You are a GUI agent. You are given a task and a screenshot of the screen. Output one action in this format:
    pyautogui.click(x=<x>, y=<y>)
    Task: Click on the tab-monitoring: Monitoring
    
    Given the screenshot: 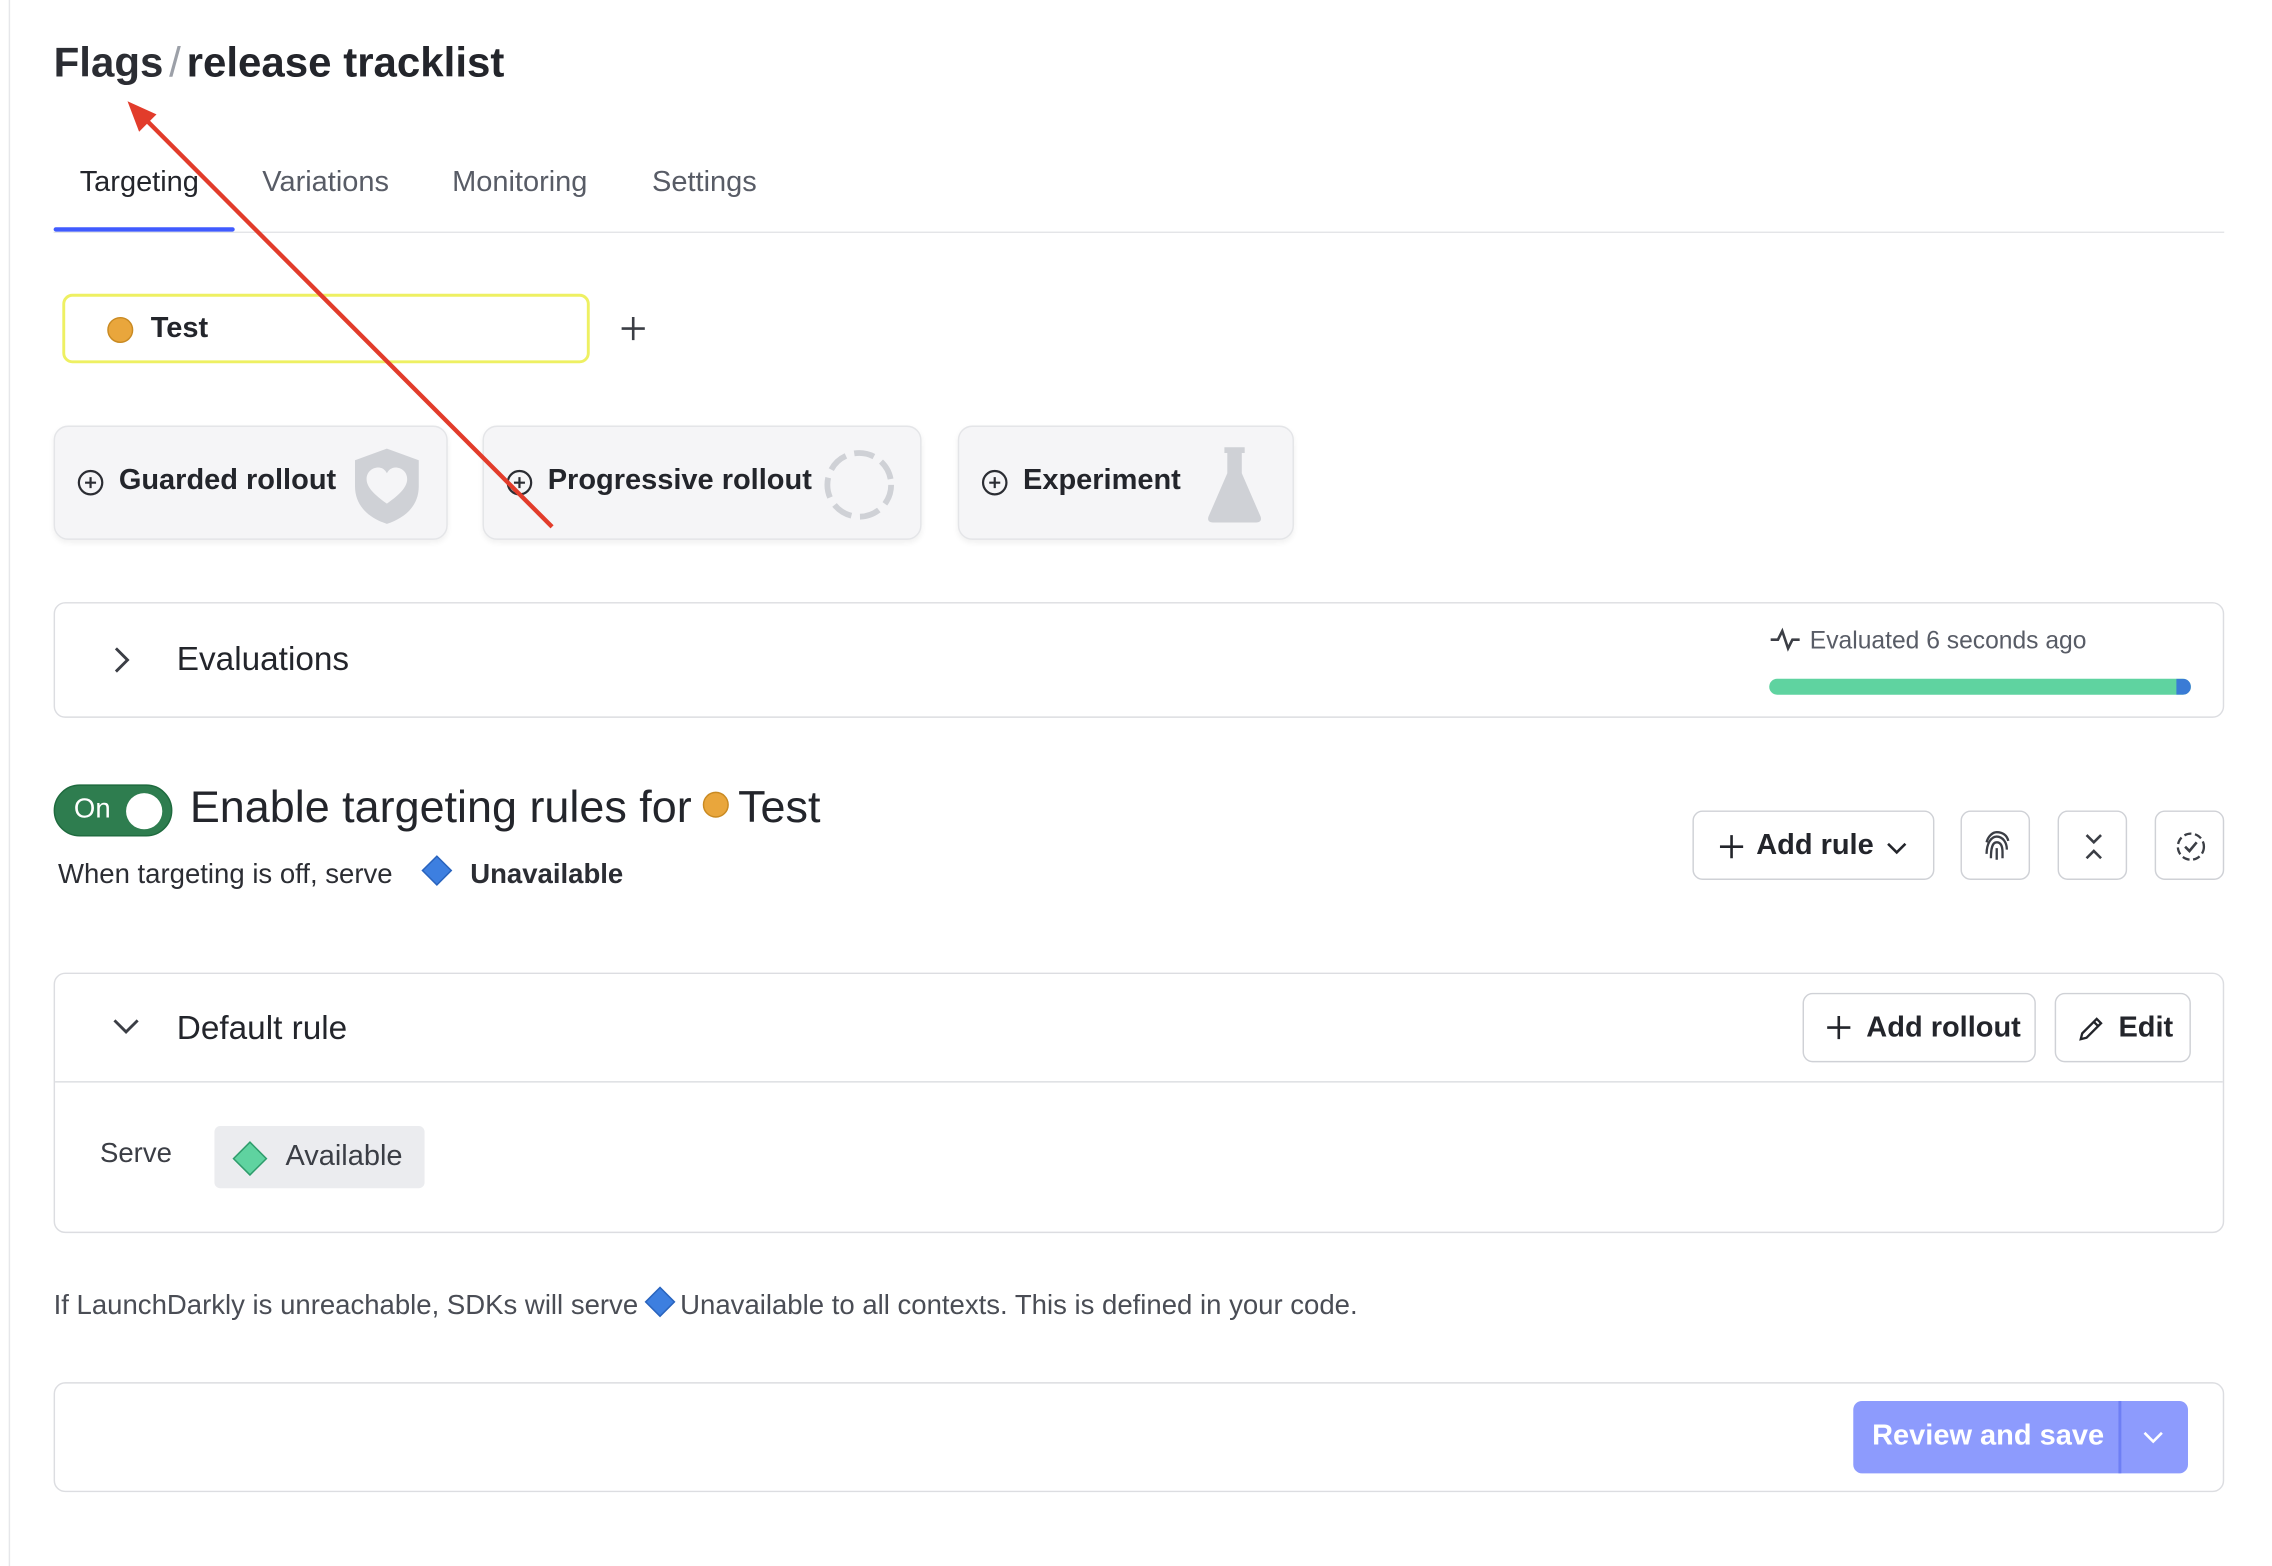 What is the action you would take?
    pyautogui.click(x=519, y=182)
    